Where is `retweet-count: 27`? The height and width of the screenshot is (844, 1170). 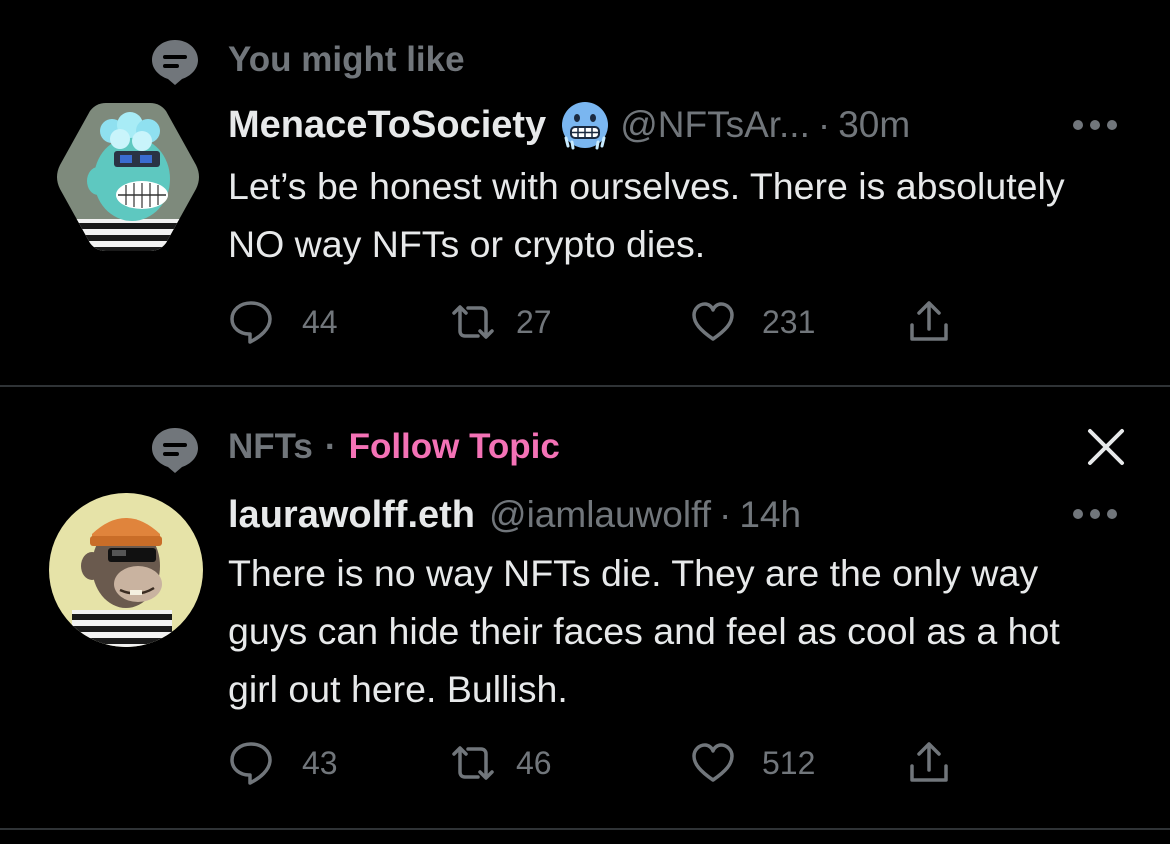
retweet-count: 27 is located at coordinates (534, 321).